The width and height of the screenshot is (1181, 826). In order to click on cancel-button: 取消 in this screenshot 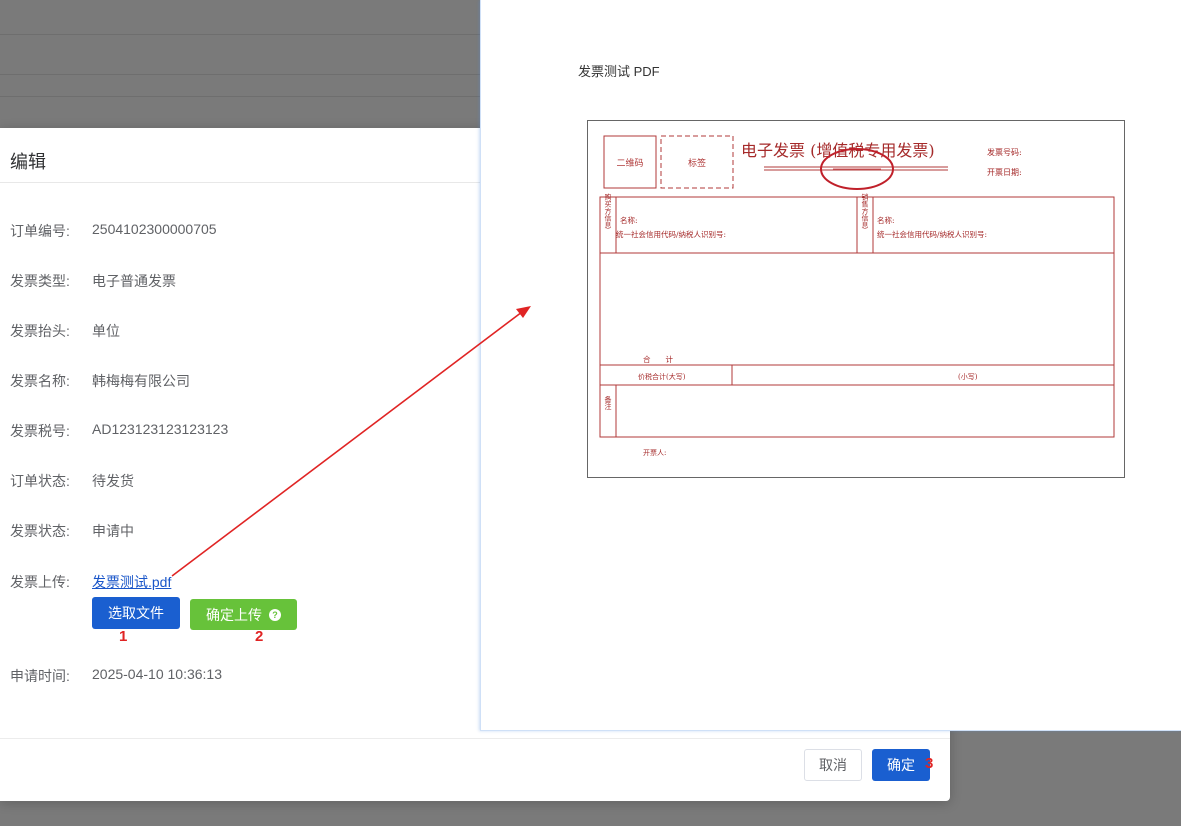, I will do `click(833, 765)`.